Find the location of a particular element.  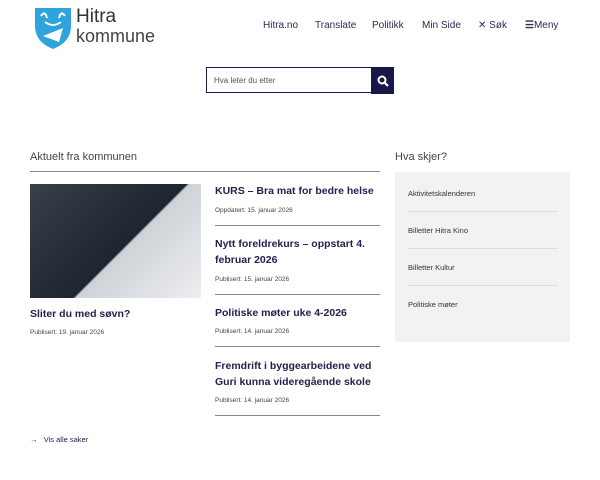

logo-subtext: kommune is located at coordinates (116, 36).